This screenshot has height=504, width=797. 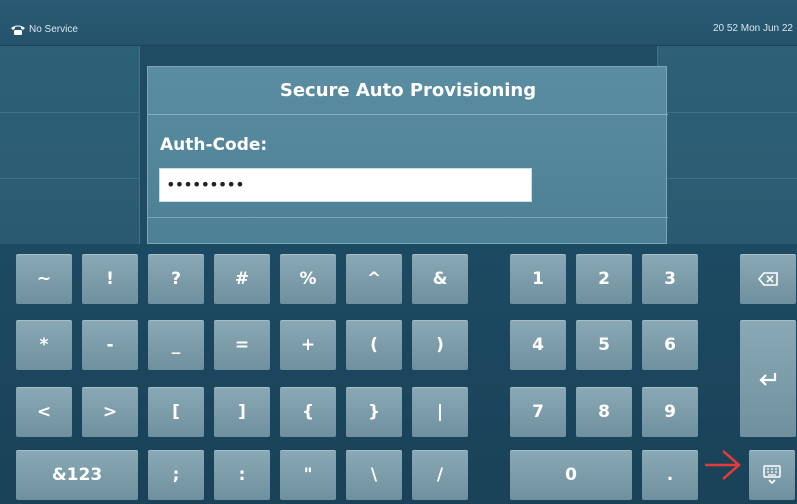 I want to click on backspace-icon, so click(x=768, y=279).